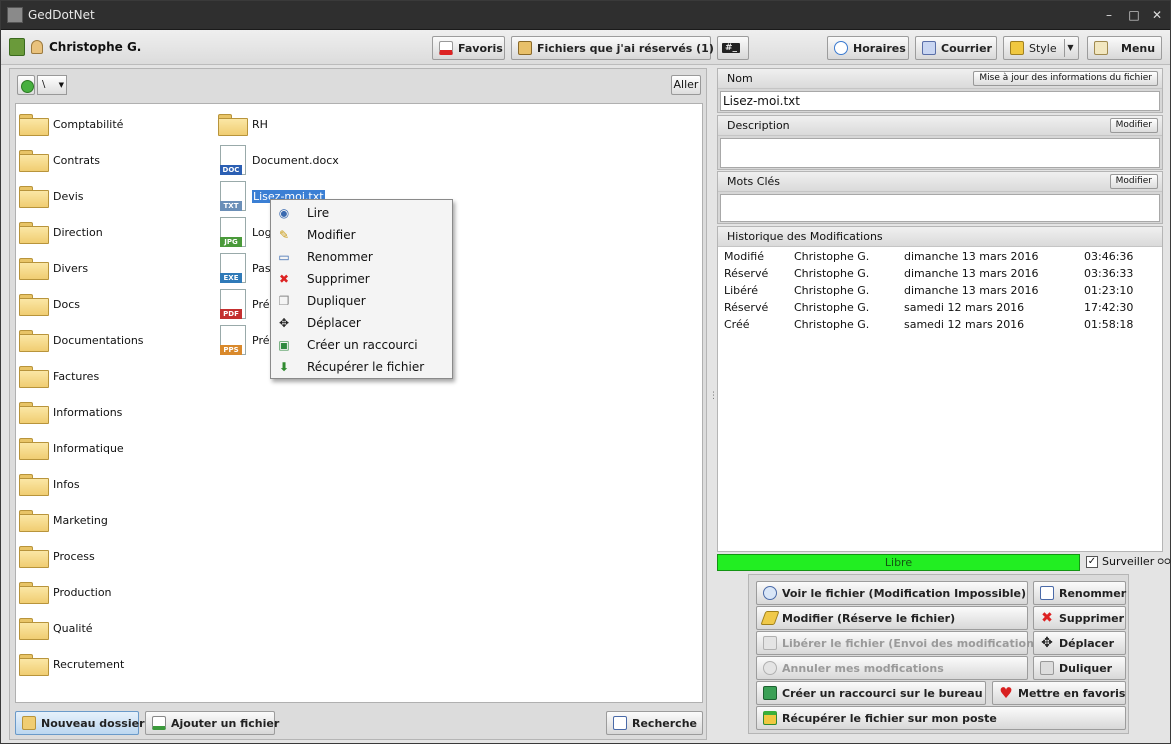  Describe the element at coordinates (525, 48) in the screenshot. I see `lock-icon` at that location.